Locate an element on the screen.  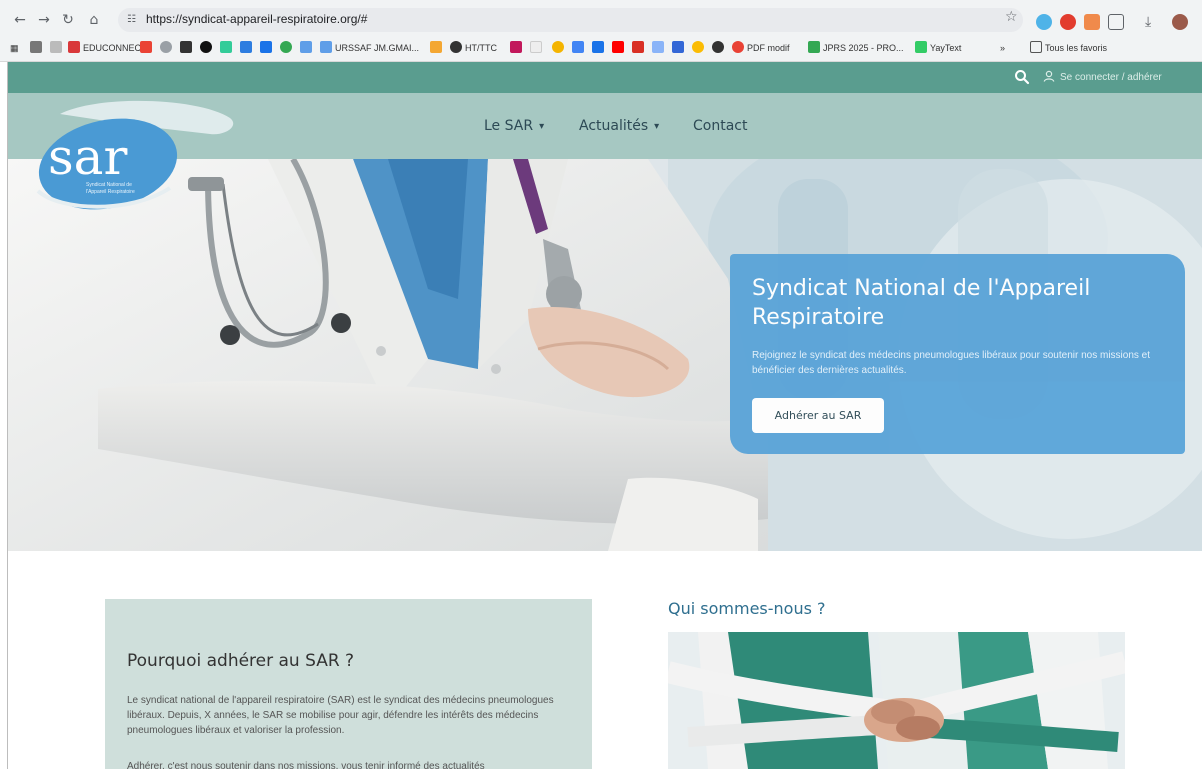
gmail-icon is located at coordinates (147, 48).